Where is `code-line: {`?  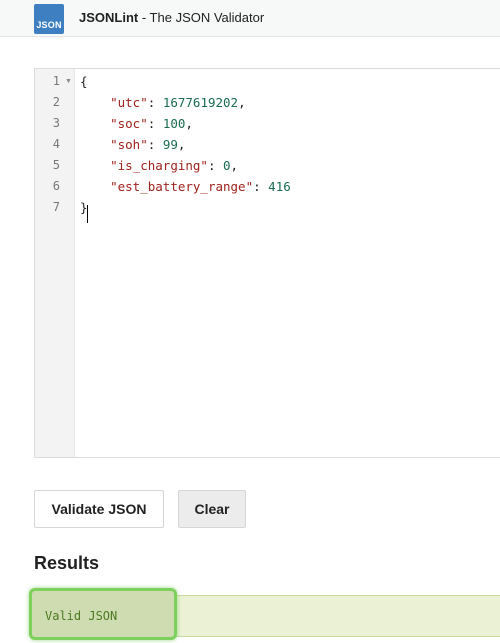 code-line: { is located at coordinates (84, 81).